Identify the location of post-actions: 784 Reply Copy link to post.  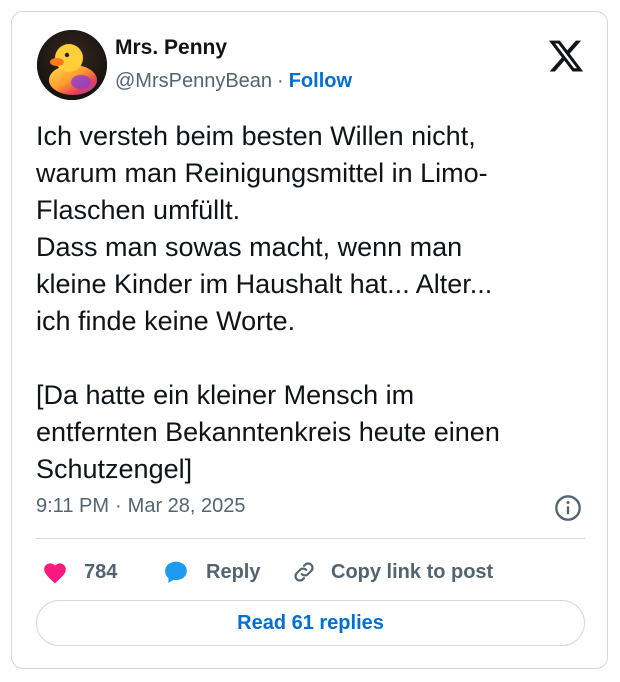
(310, 572).